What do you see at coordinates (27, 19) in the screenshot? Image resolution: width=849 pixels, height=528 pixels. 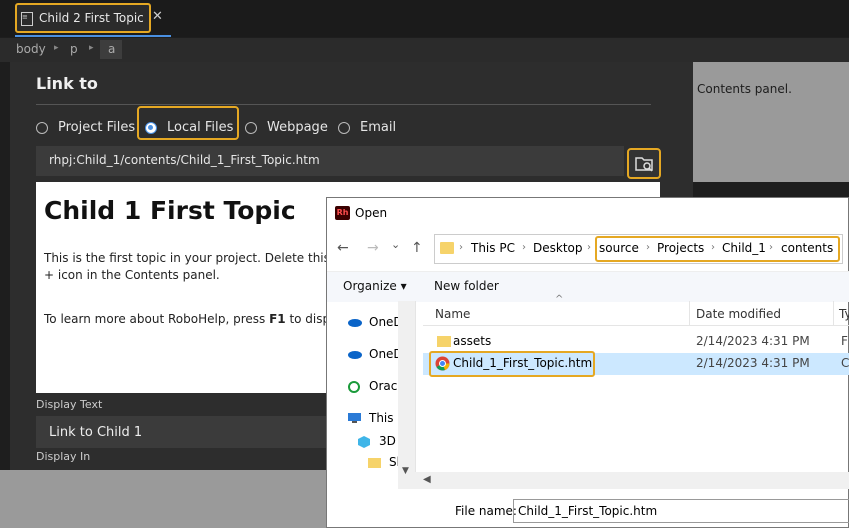 I see `document-icon: ≡` at bounding box center [27, 19].